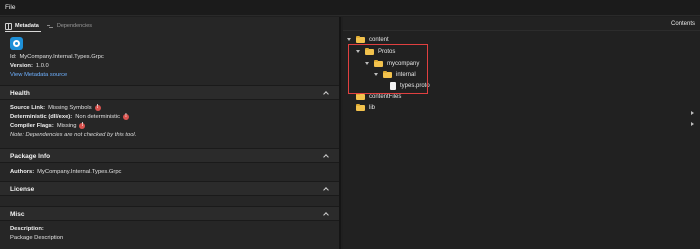 The width and height of the screenshot is (700, 249). Describe the element at coordinates (169, 155) in the screenshot. I see `section-package-info: Package Info` at that location.